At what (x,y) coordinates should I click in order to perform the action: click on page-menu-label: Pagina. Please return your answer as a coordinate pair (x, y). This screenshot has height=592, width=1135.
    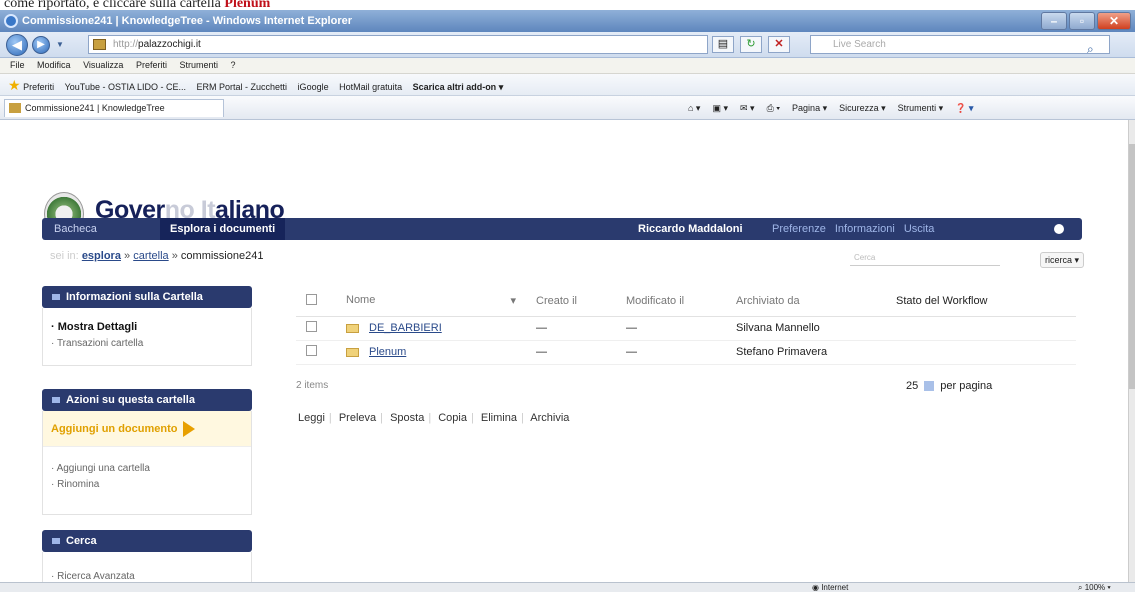
    Looking at the image, I should click on (806, 108).